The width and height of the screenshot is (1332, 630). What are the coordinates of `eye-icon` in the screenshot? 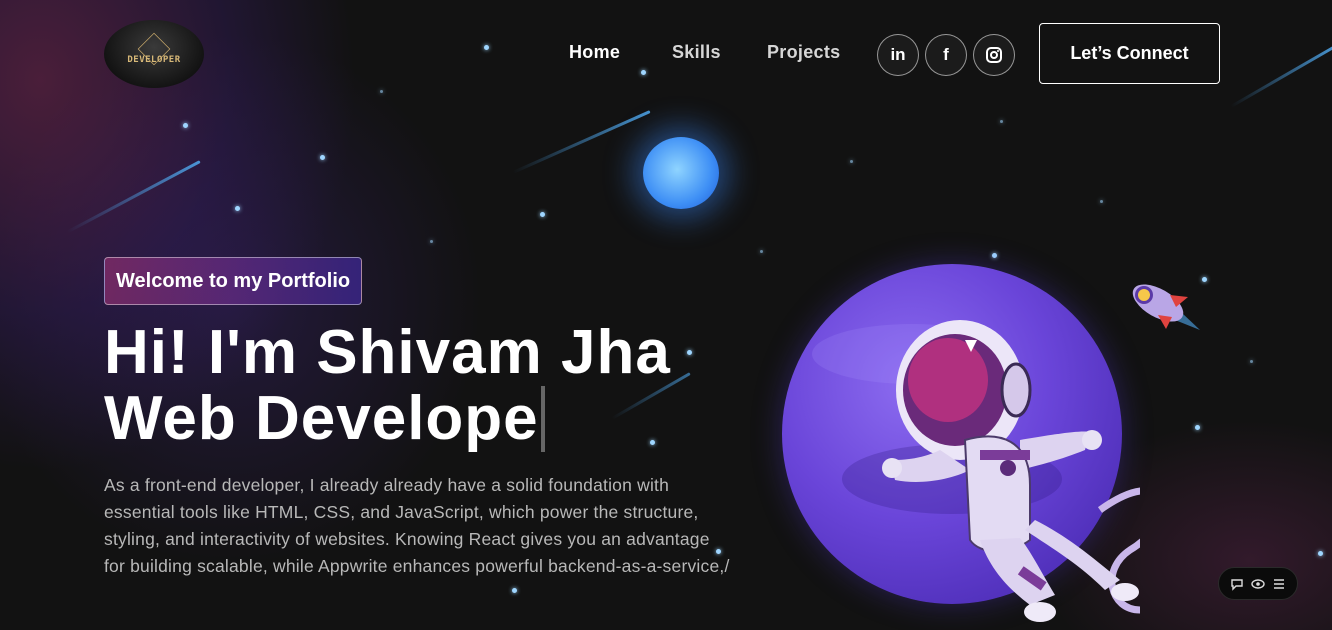 It's located at (1258, 584).